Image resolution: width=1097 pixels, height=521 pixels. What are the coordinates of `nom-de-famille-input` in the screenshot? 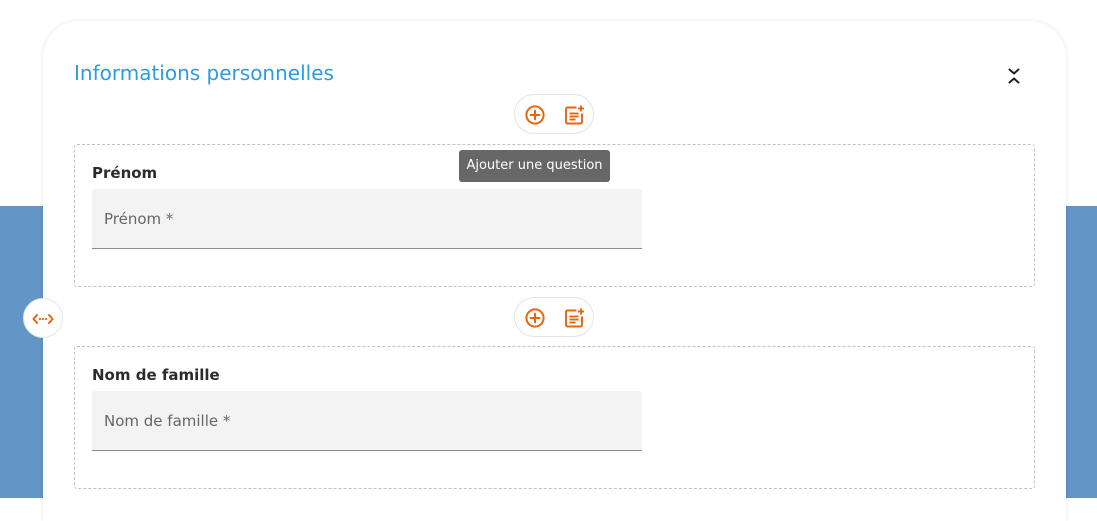 It's located at (367, 421).